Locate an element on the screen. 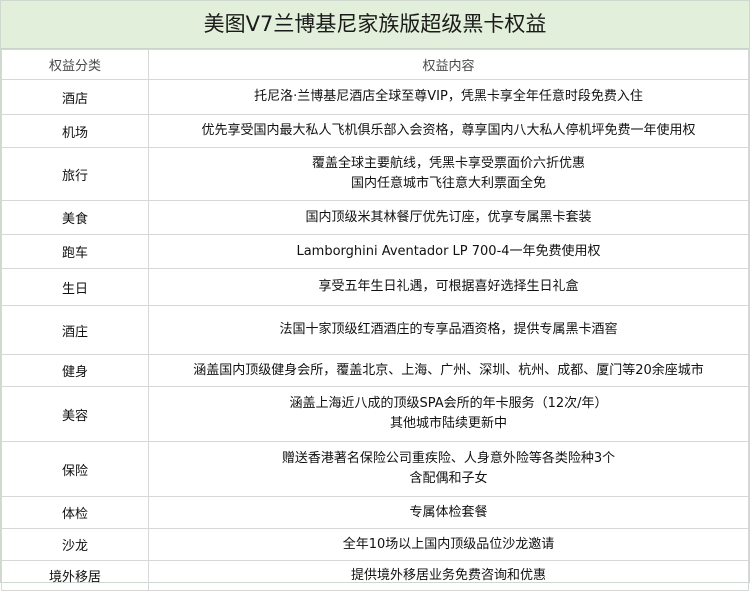 The width and height of the screenshot is (750, 591). content-line: 国内顶级米其林餐厅优先订座，优享专属黑卡套装 is located at coordinates (448, 217).